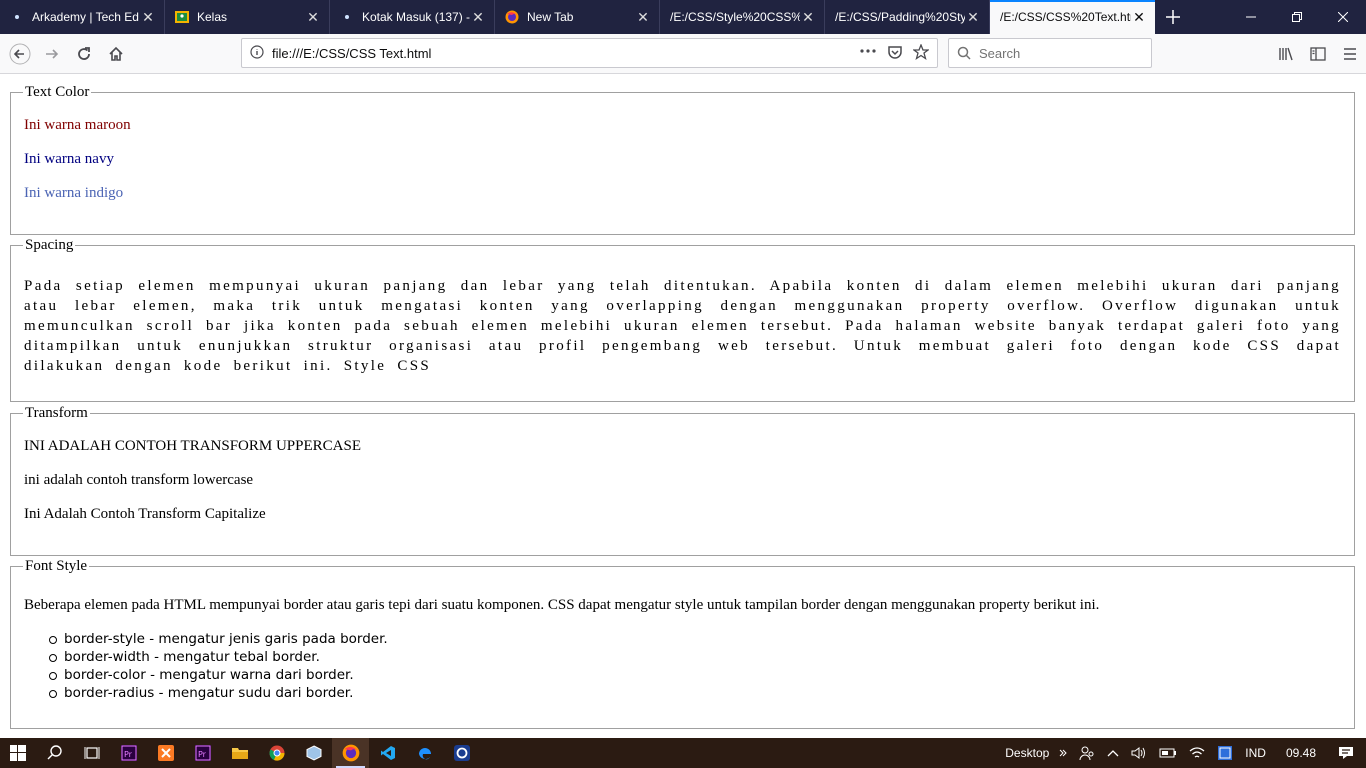 This screenshot has width=1366, height=768. Describe the element at coordinates (1087, 753) in the screenshot. I see `people-icon` at that location.